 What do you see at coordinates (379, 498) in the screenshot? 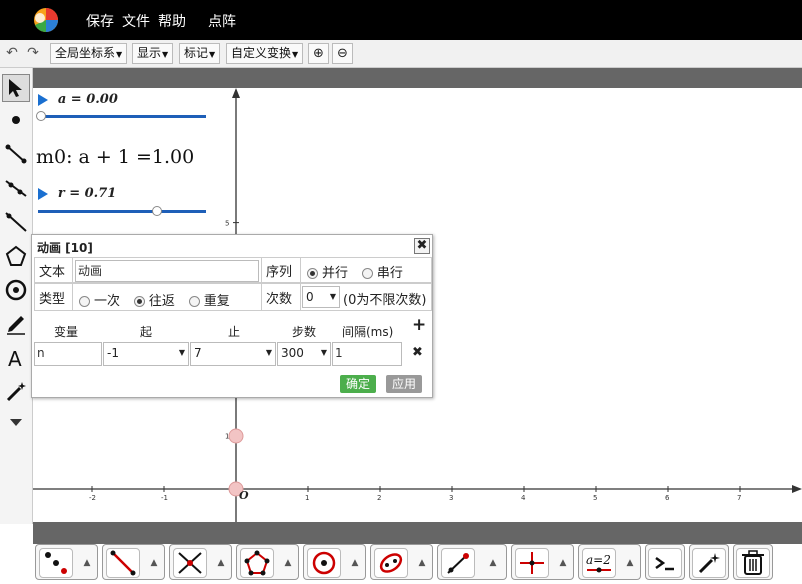
I see `x-tick-label: 2` at bounding box center [379, 498].